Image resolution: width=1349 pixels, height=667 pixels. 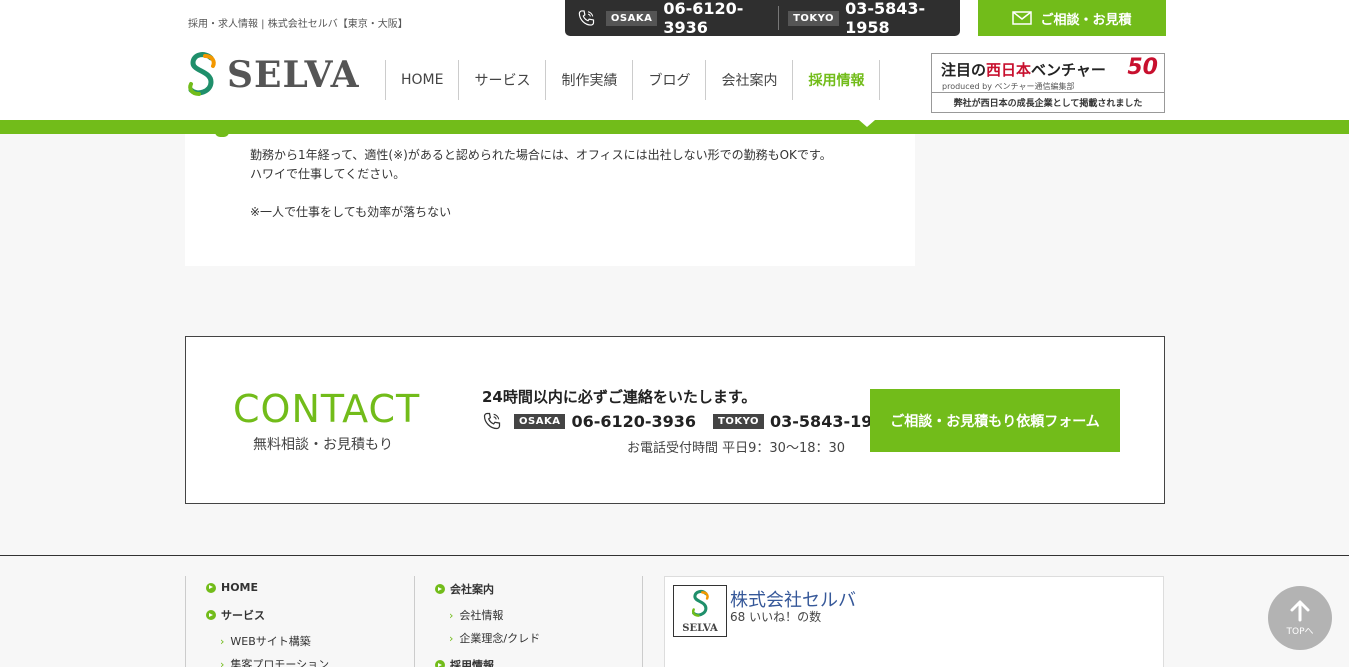 I want to click on nav-home: HOME, so click(x=421, y=80).